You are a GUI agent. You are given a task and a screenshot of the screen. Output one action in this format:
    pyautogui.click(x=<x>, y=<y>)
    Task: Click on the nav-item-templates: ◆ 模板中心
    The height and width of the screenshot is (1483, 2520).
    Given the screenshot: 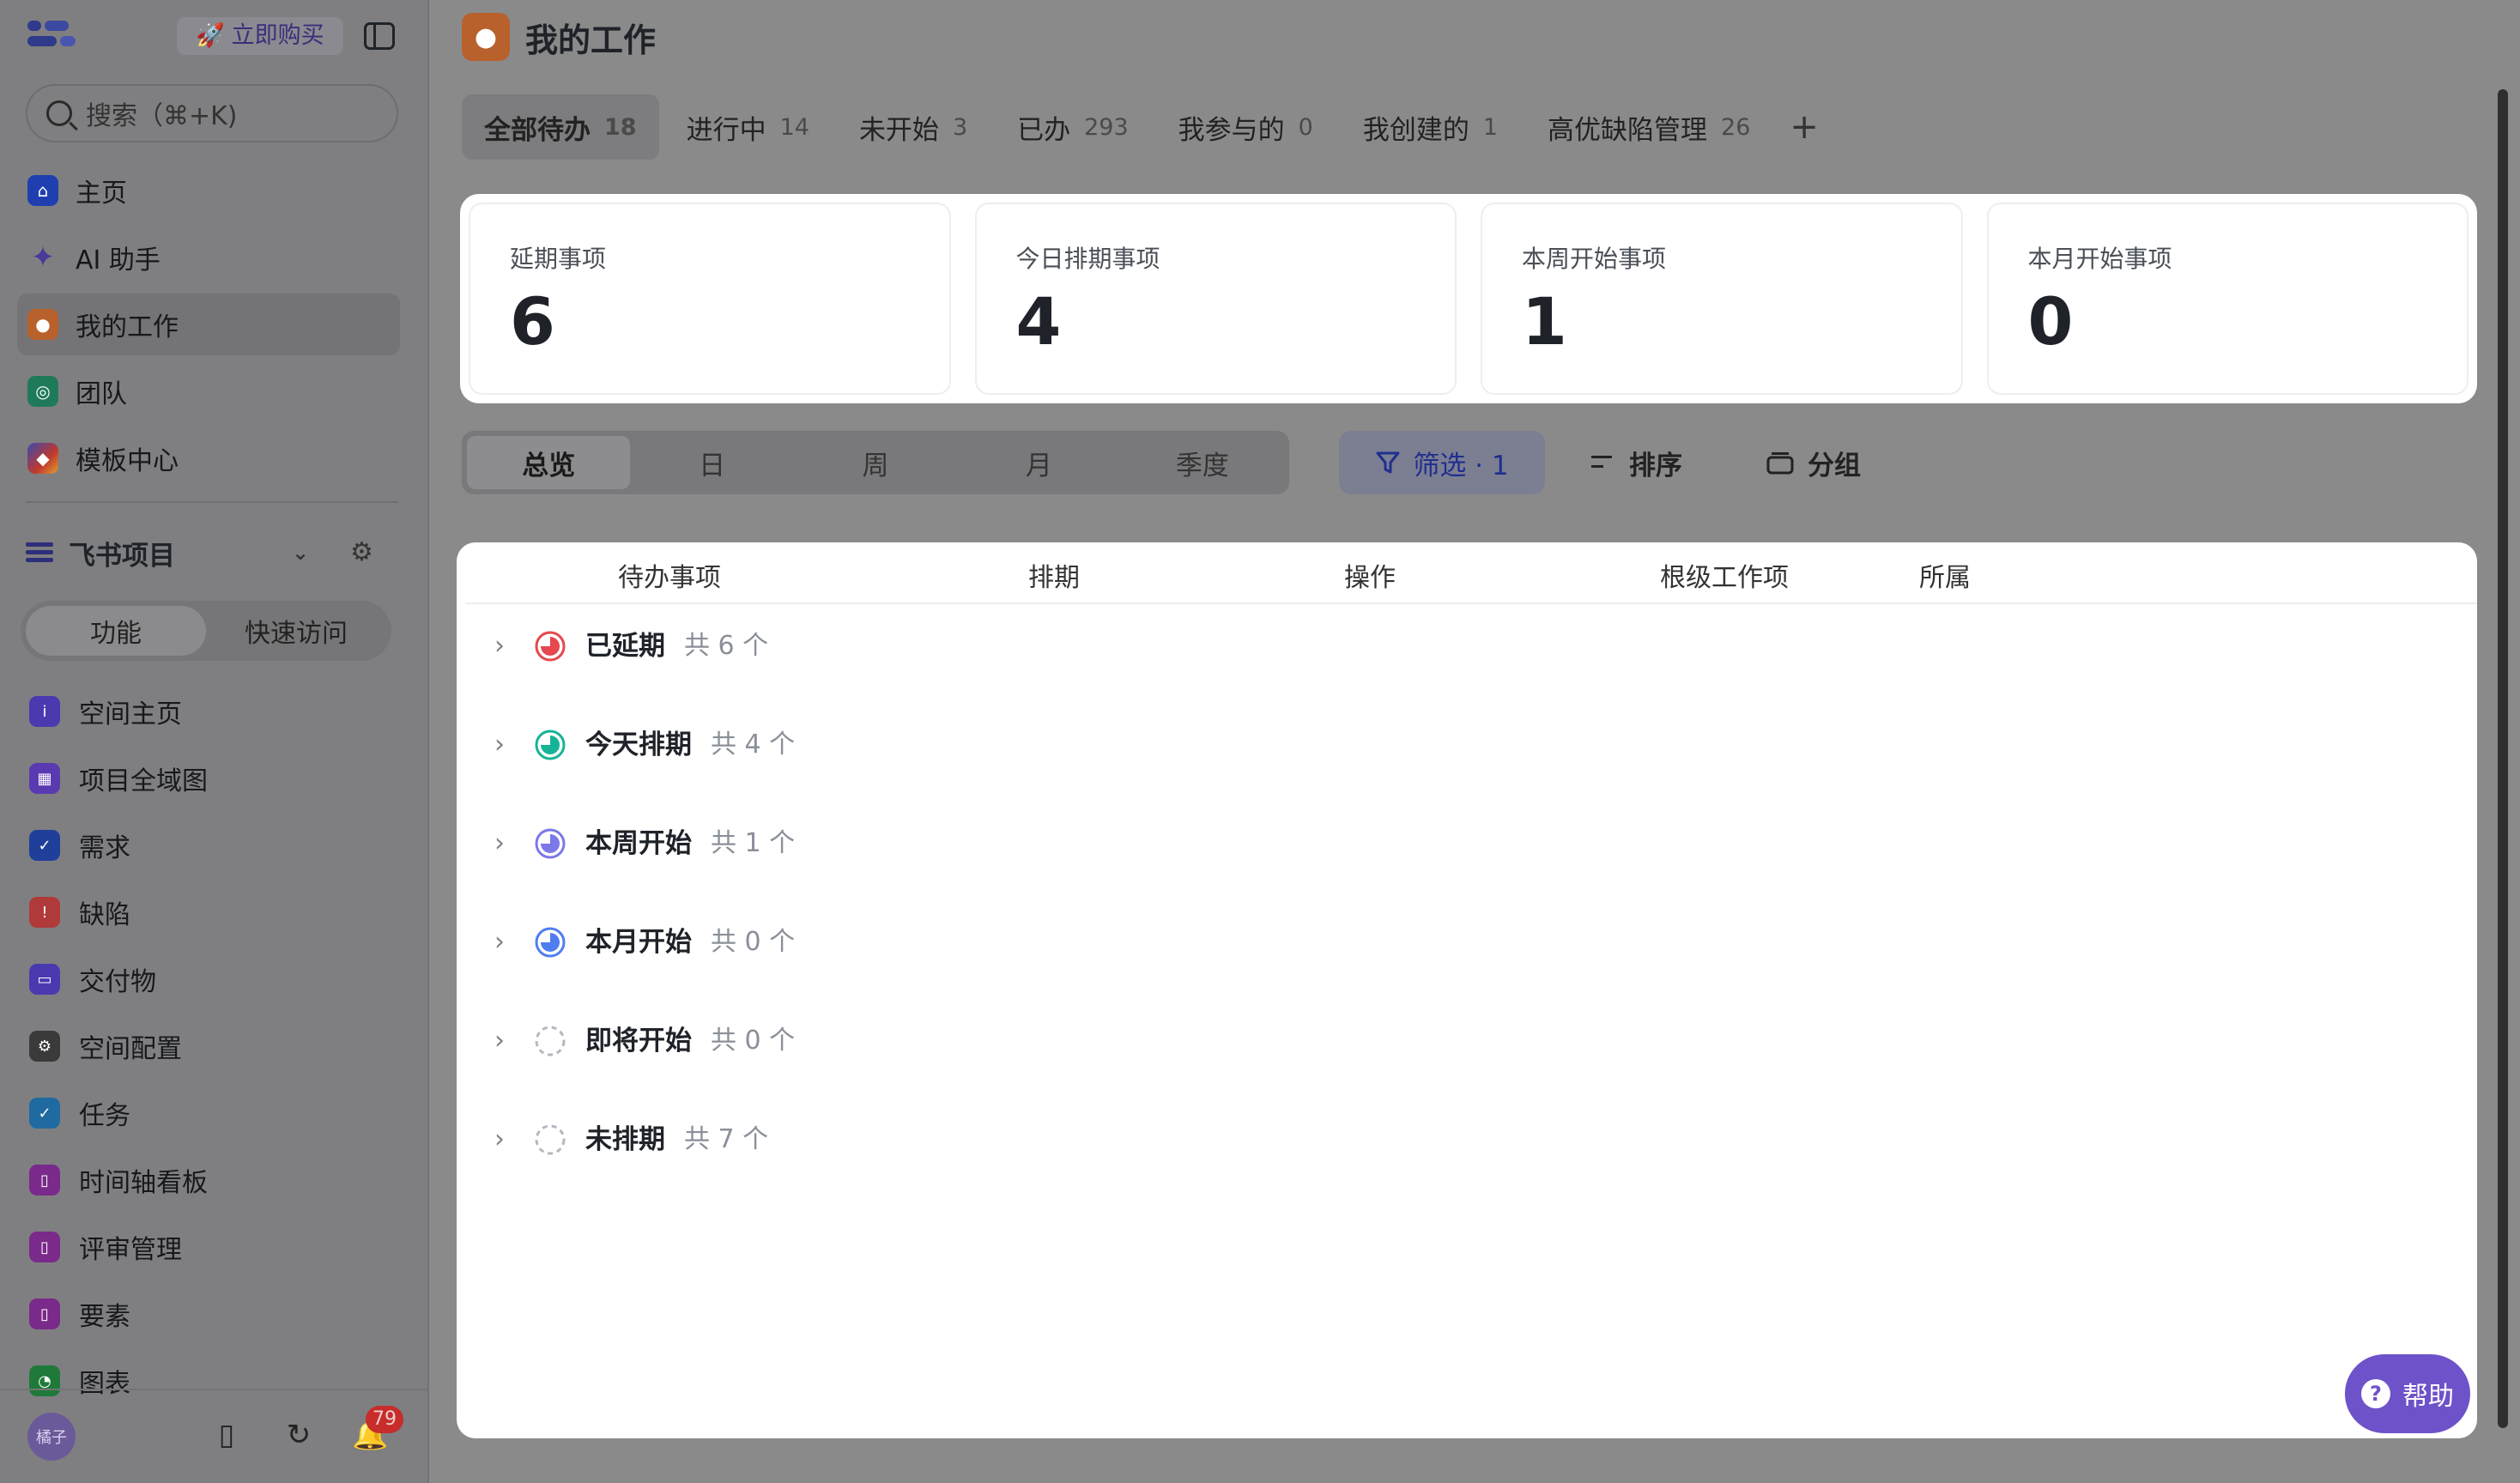 What is the action you would take?
    pyautogui.click(x=209, y=458)
    